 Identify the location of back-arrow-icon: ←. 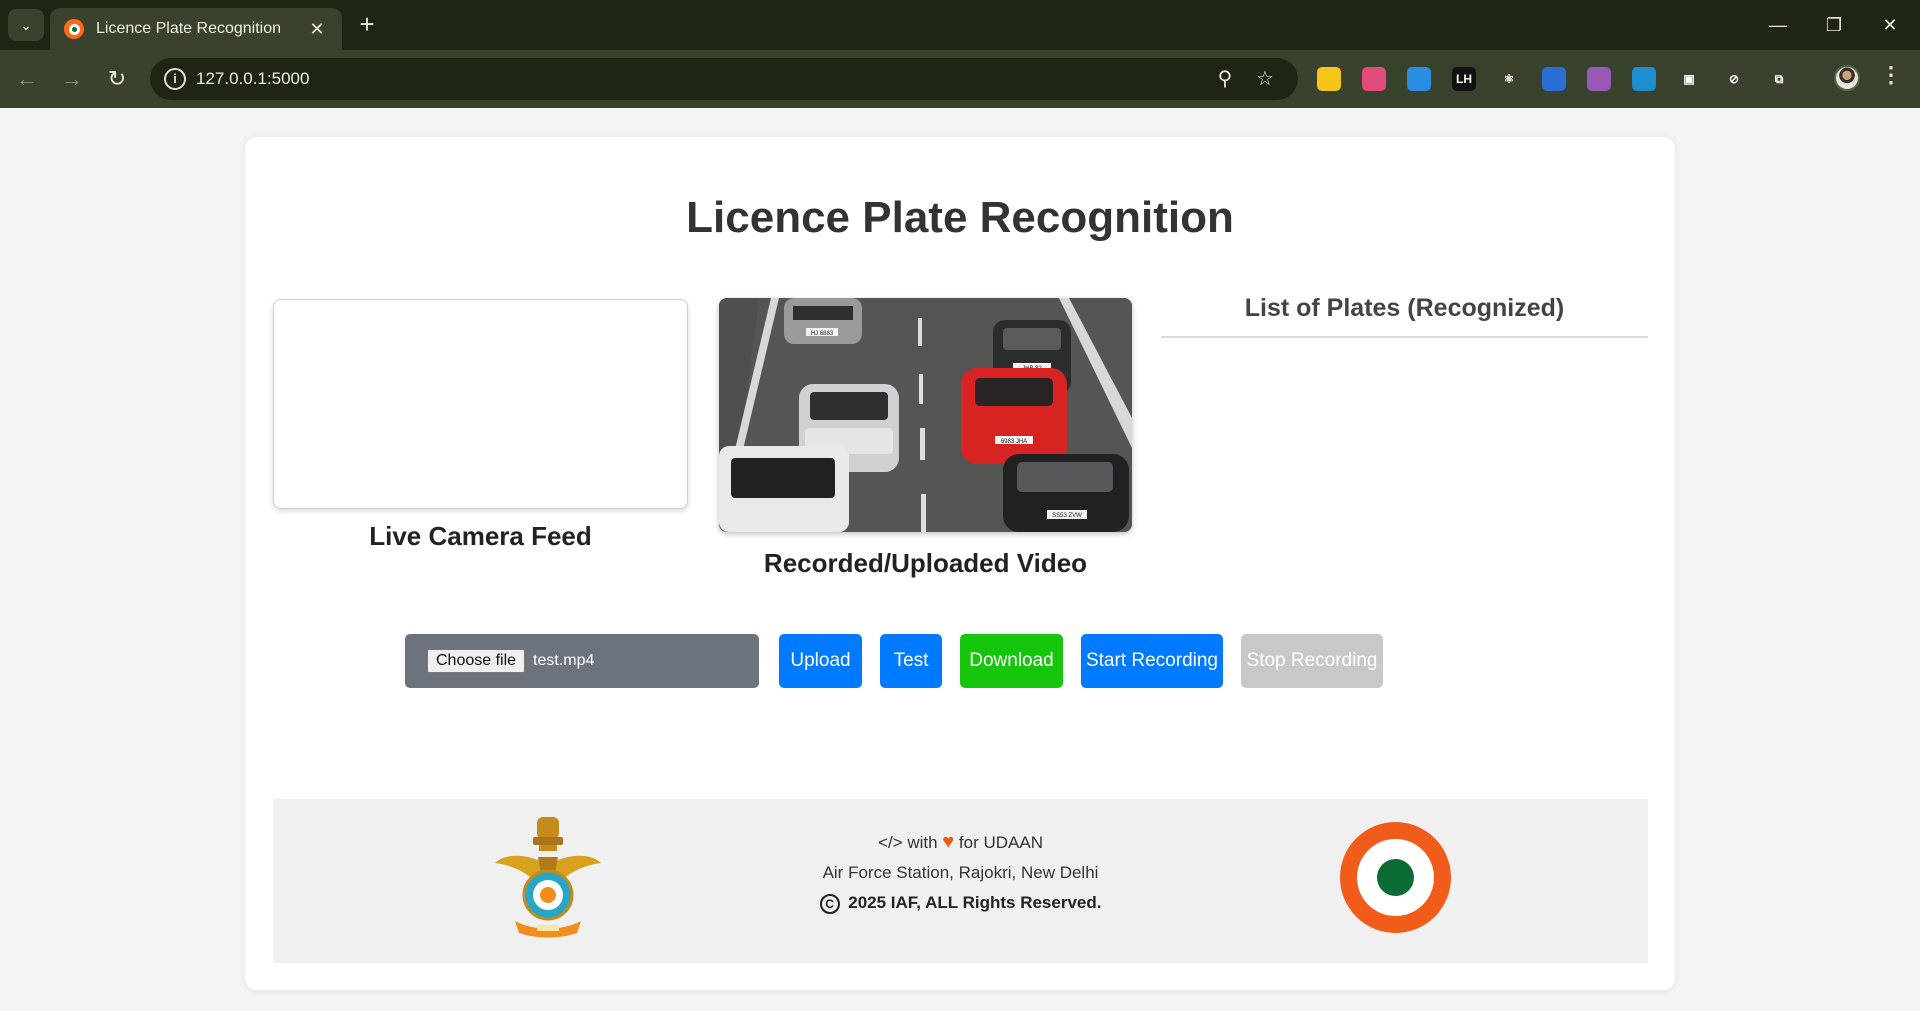
(27, 79).